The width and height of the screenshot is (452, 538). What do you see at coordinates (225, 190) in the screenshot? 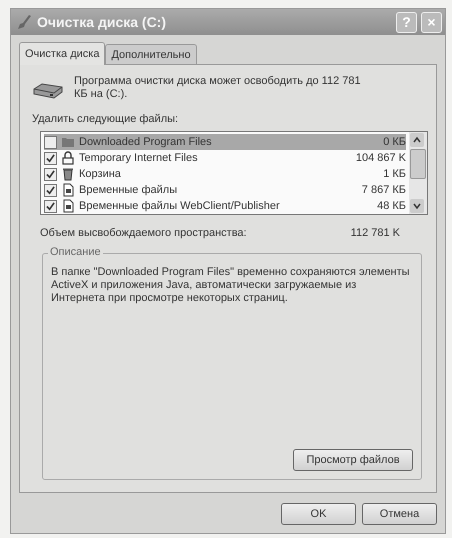
I see `file-row: Временные файлы 7 867 КБ` at bounding box center [225, 190].